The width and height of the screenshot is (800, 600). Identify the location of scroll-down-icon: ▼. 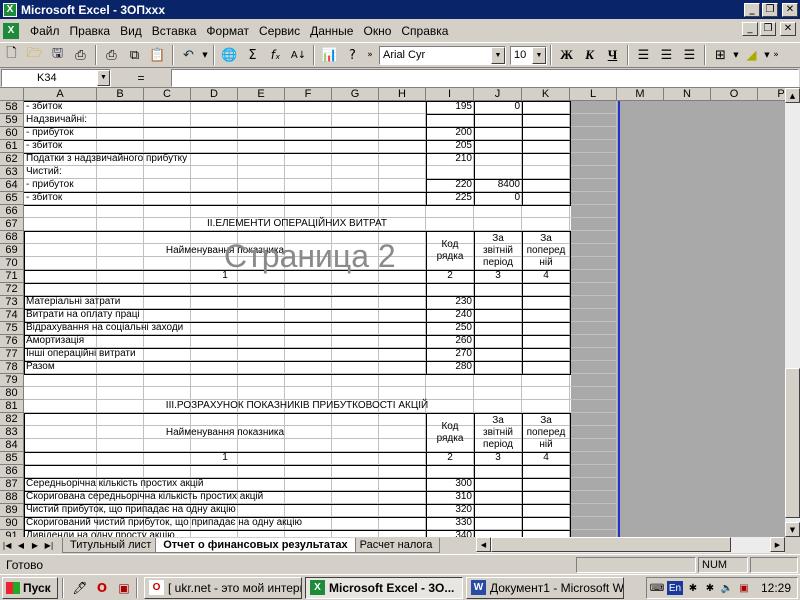
(792, 529).